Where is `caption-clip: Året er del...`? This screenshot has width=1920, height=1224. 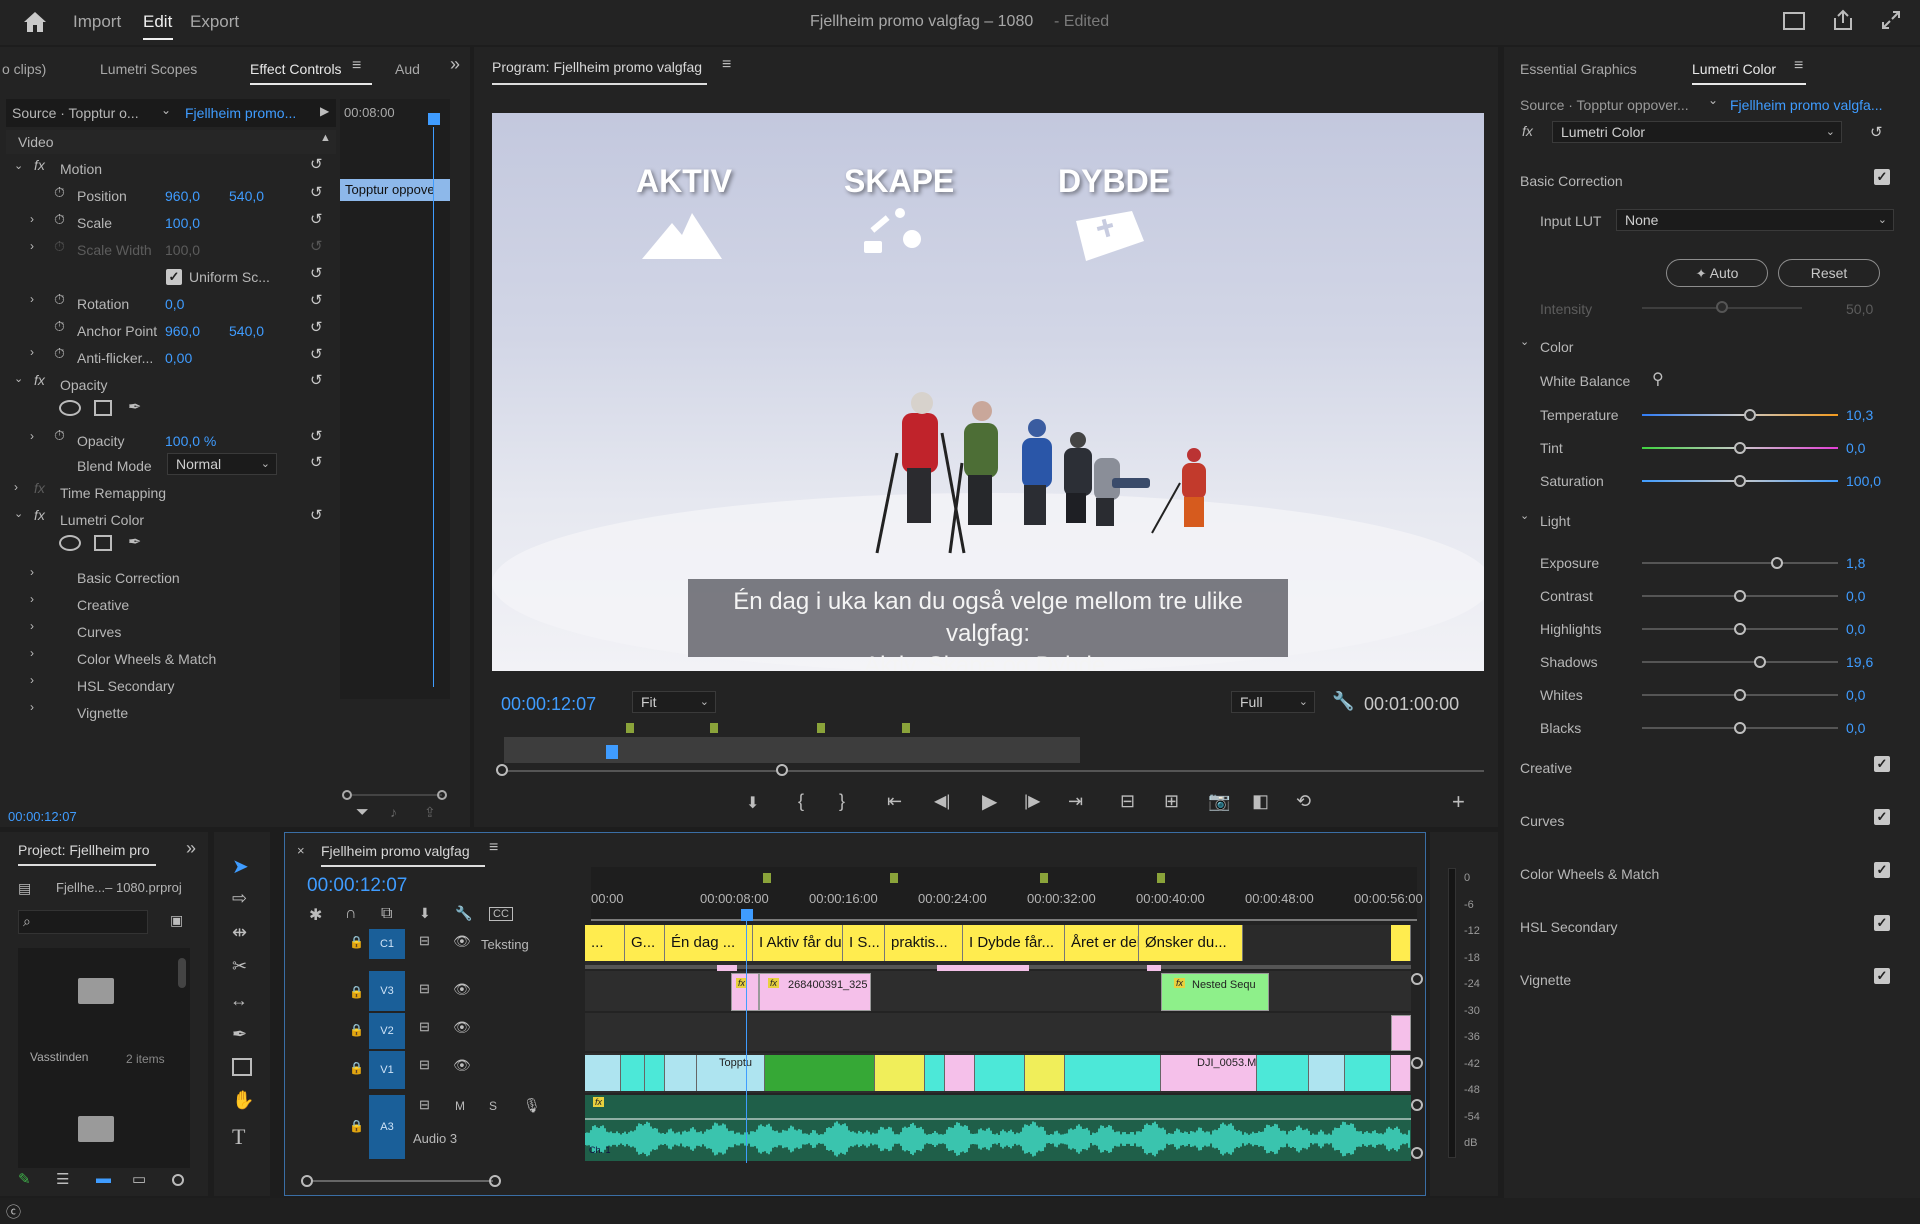
caption-clip: Året er del... is located at coordinates (1102, 943).